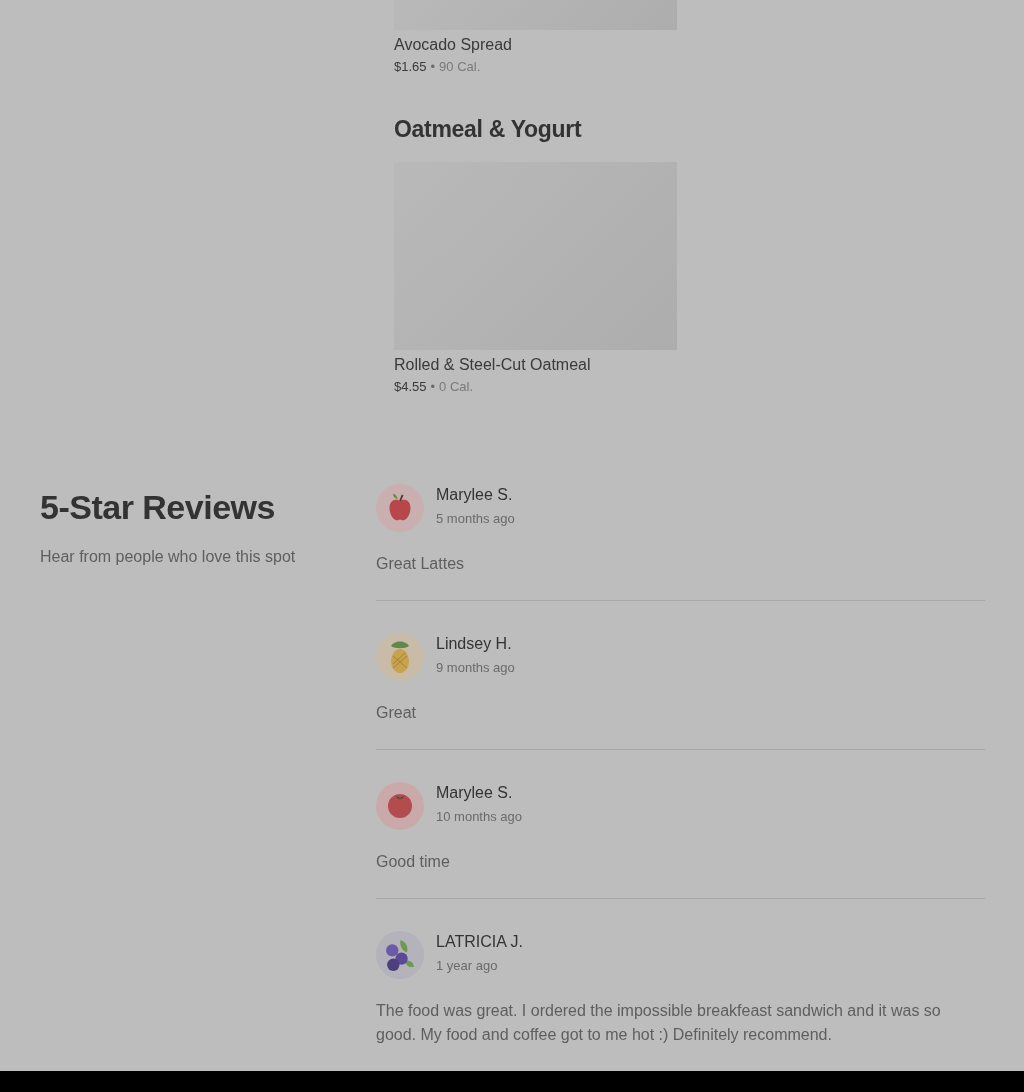  Describe the element at coordinates (659, 1023) in the screenshot. I see `review-text: The food was great. I ordered the impossible breakfeast sandwich and it was so good. My food and coffee got to me hot :) Definitely recommend.` at that location.